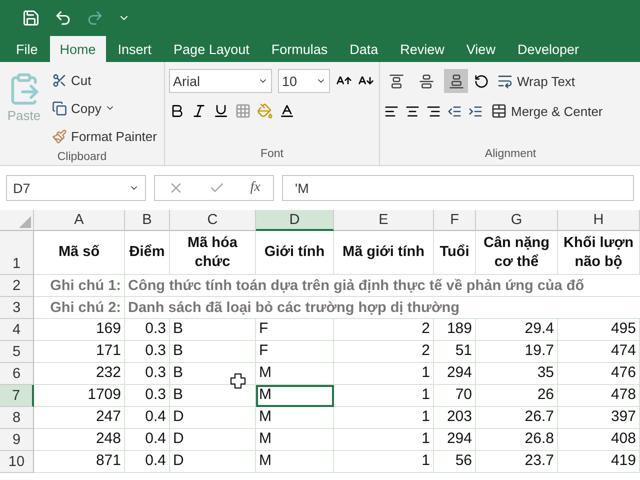  What do you see at coordinates (455, 418) in the screenshot?
I see `table-cell: 203` at bounding box center [455, 418].